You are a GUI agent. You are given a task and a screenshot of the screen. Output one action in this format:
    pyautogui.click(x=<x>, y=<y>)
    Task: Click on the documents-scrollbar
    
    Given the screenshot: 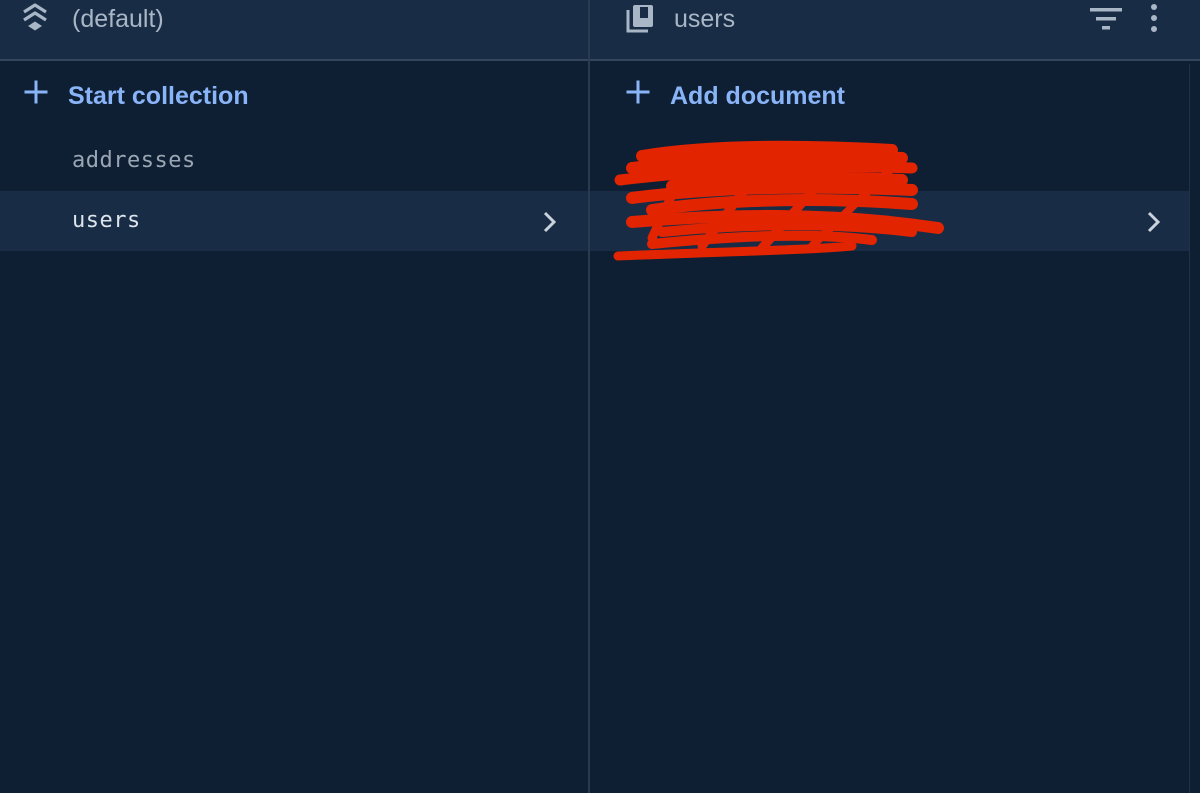 What is the action you would take?
    pyautogui.click(x=1194, y=428)
    